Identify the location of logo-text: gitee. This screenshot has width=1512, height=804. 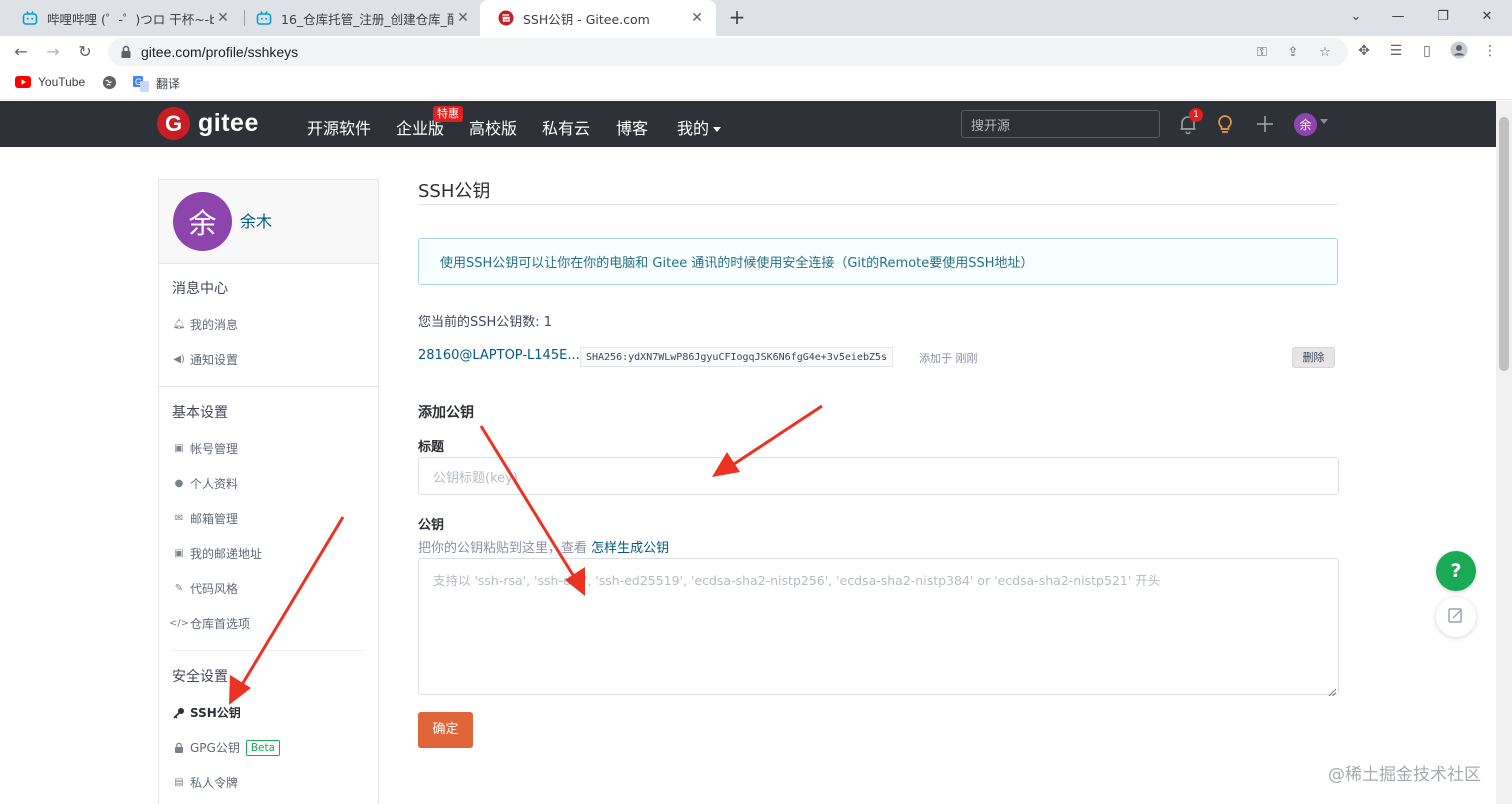
(228, 123).